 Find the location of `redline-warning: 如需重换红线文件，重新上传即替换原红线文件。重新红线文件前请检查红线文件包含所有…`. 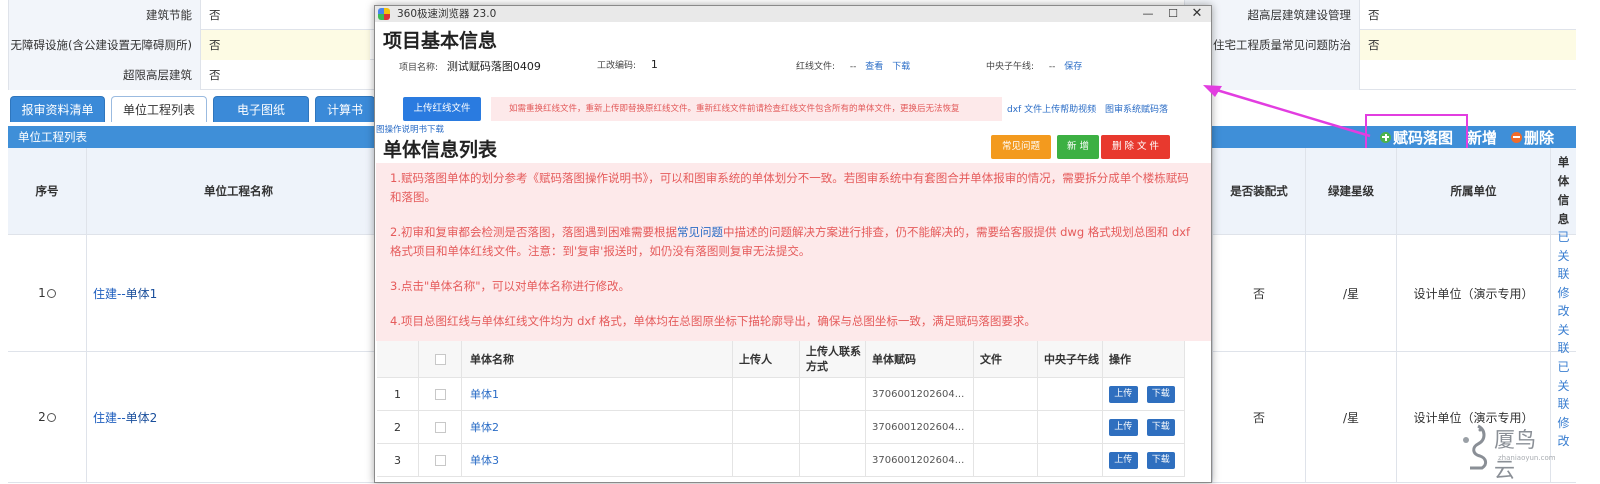

redline-warning: 如需重换红线文件，重新上传即替换原红线文件。重新红线文件前请检查红线文件包含所有… is located at coordinates (746, 109).